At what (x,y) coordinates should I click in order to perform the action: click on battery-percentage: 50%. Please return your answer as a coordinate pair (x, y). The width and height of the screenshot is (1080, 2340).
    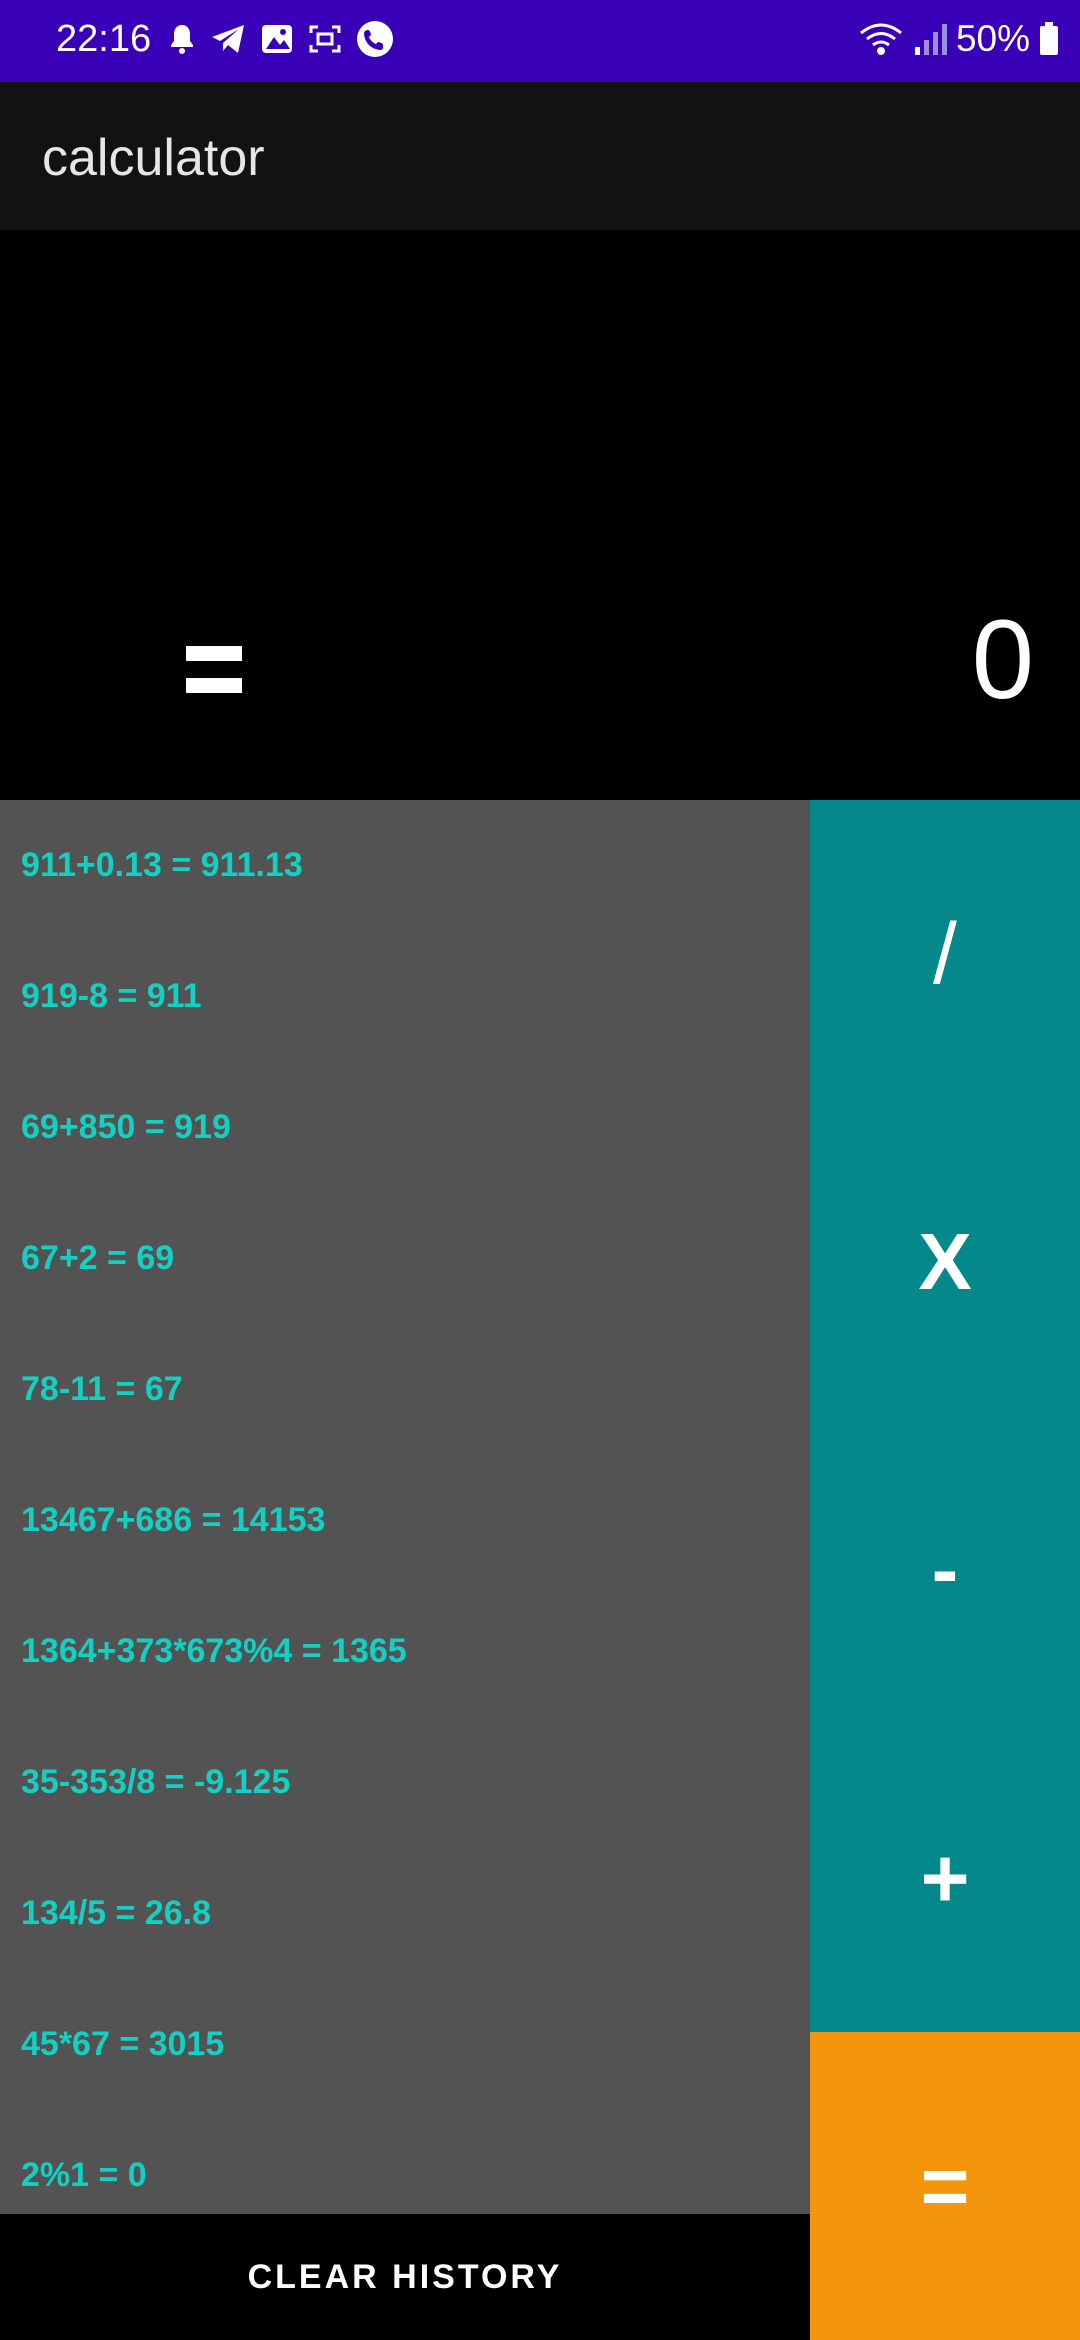
    Looking at the image, I should click on (992, 38).